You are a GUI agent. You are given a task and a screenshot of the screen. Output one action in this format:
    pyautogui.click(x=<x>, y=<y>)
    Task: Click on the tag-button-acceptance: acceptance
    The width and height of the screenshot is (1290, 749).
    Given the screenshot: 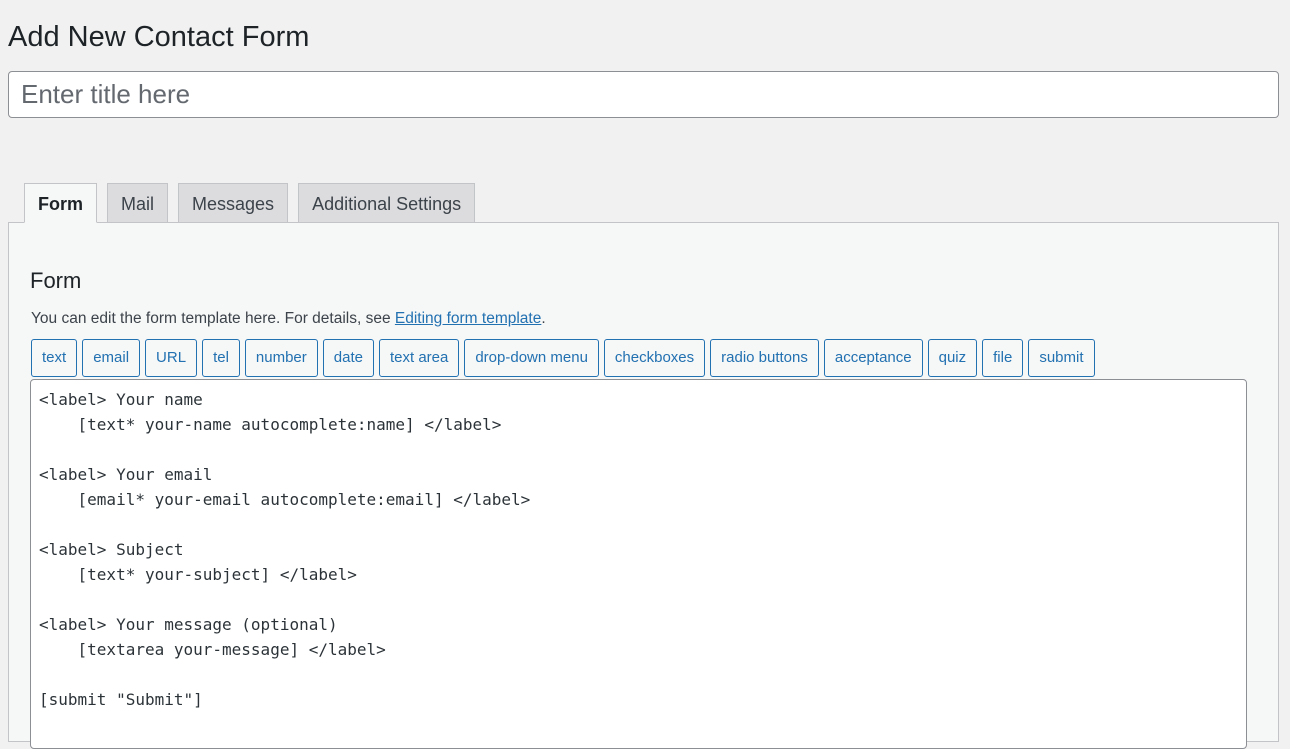 What is the action you would take?
    pyautogui.click(x=873, y=358)
    